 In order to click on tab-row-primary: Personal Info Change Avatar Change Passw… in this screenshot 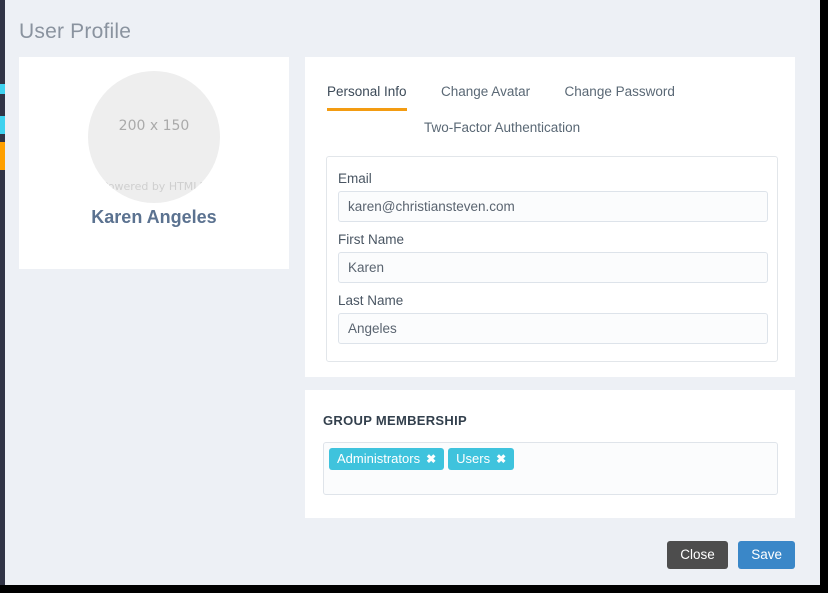, I will do `click(552, 95)`.